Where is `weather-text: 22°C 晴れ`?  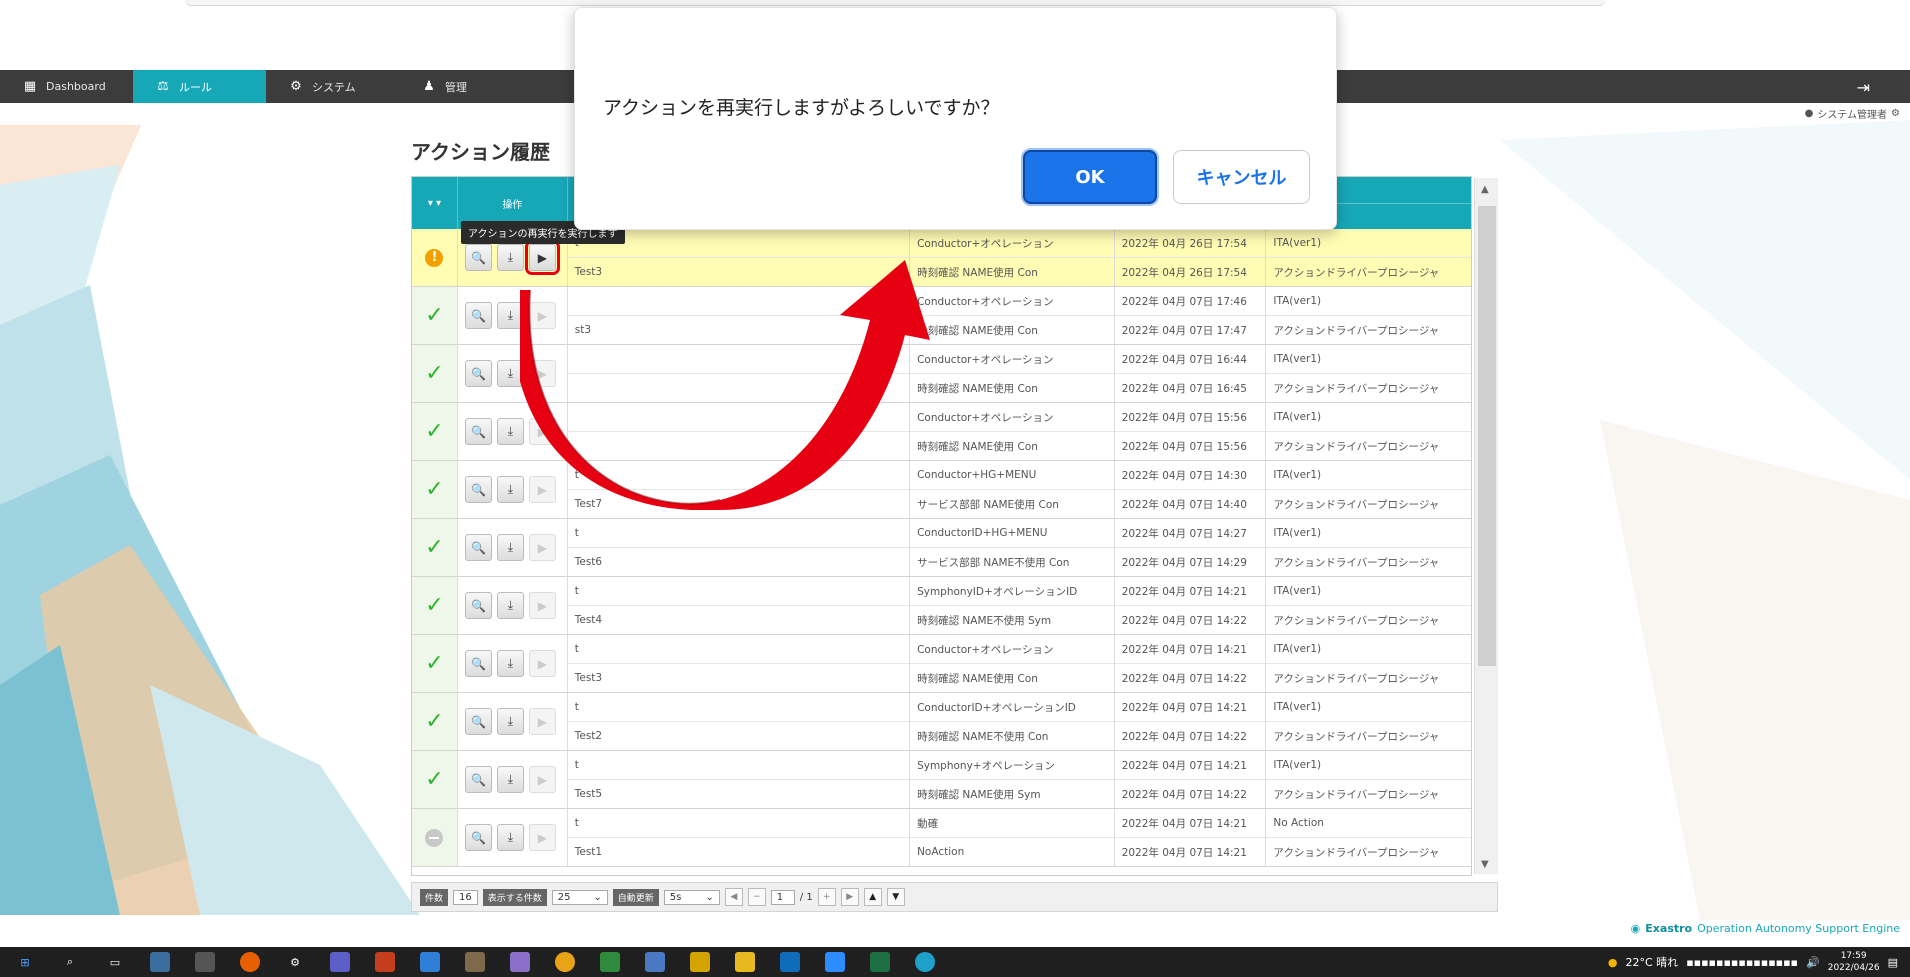 weather-text: 22°C 晴れ is located at coordinates (1652, 962).